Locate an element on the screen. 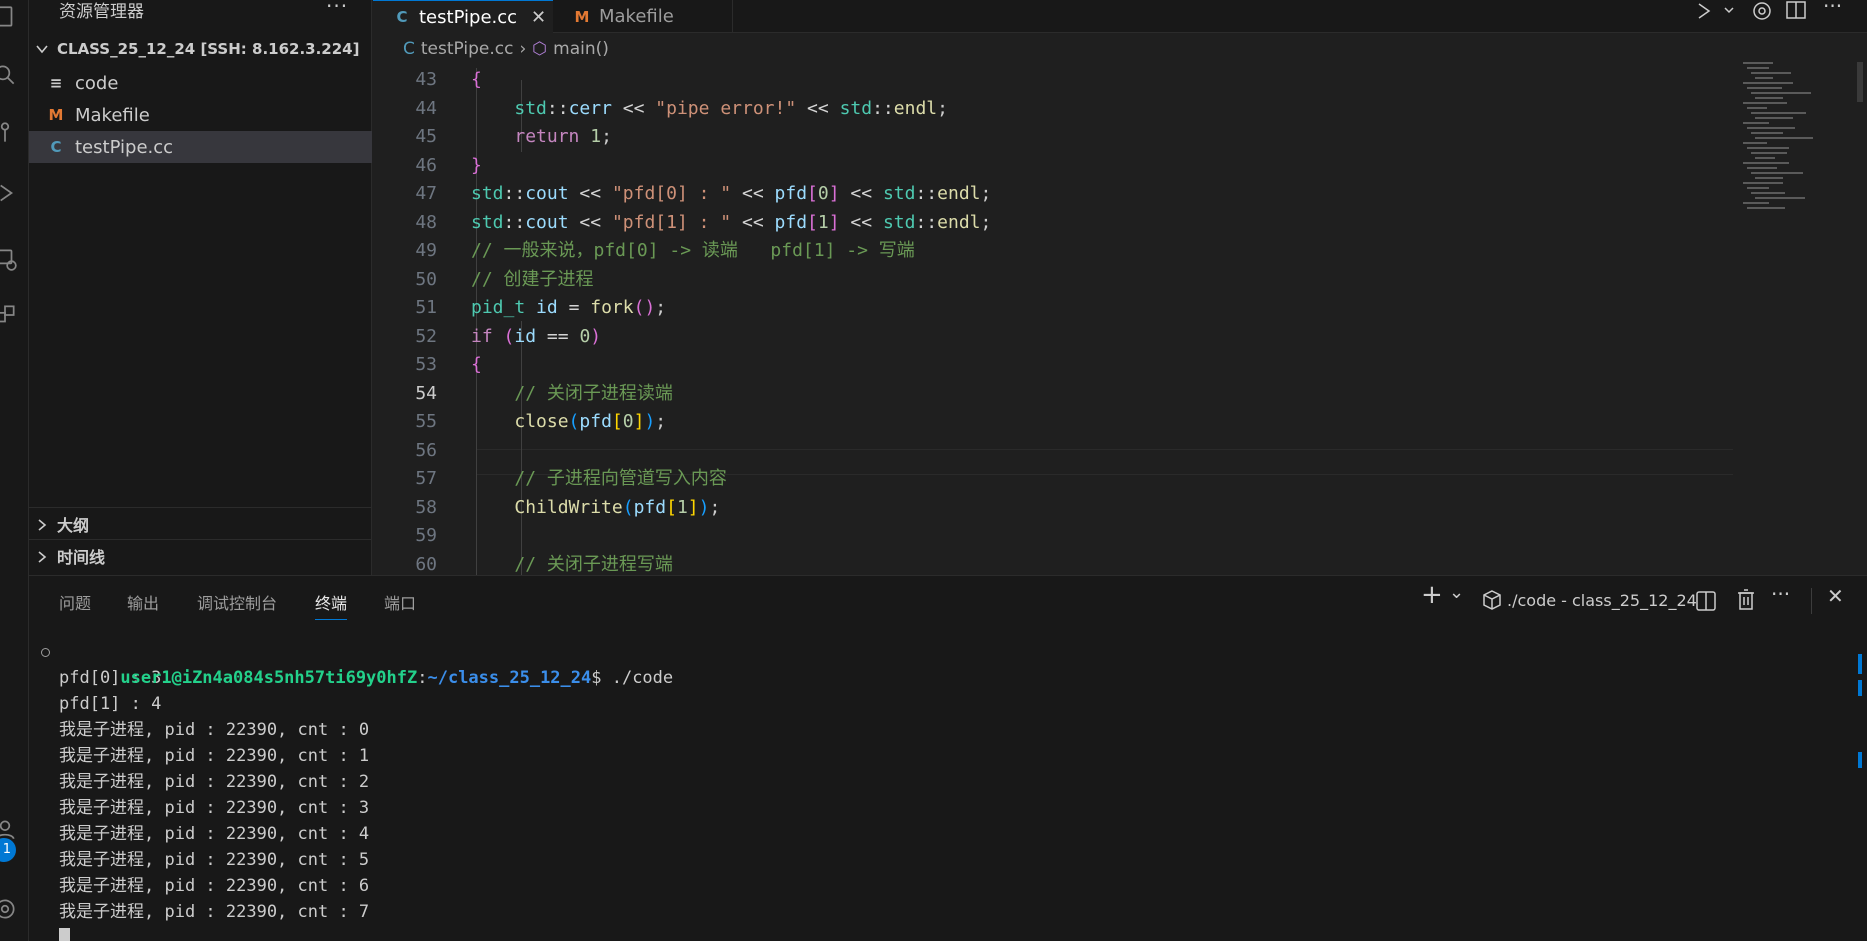  line-number: 48 is located at coordinates (405, 223).